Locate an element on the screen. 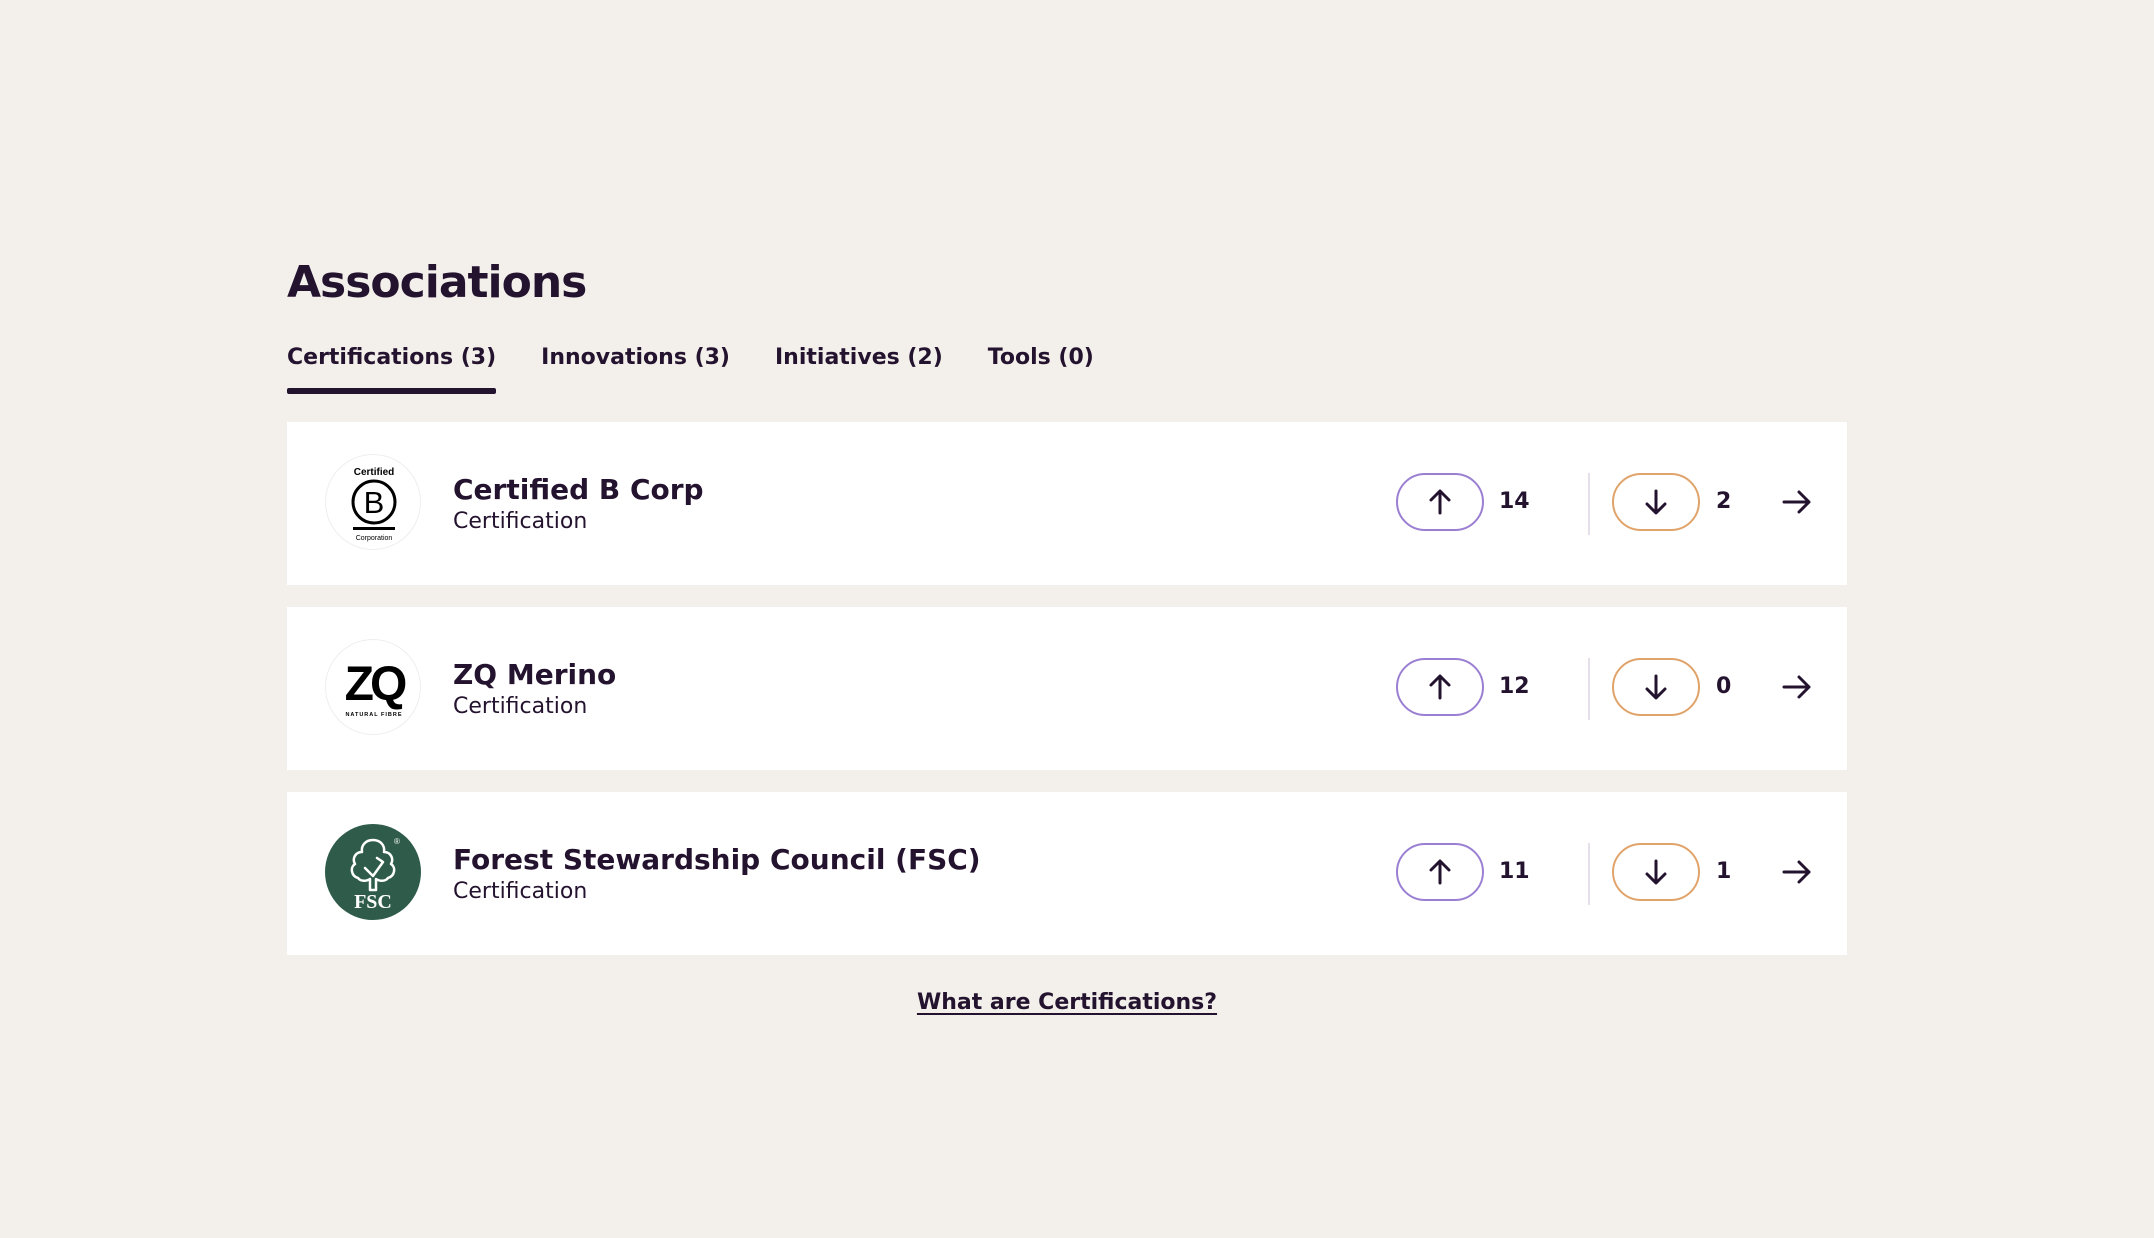 Image resolution: width=2154 pixels, height=1238 pixels. tab-tools: Tools (0) is located at coordinates (1041, 366).